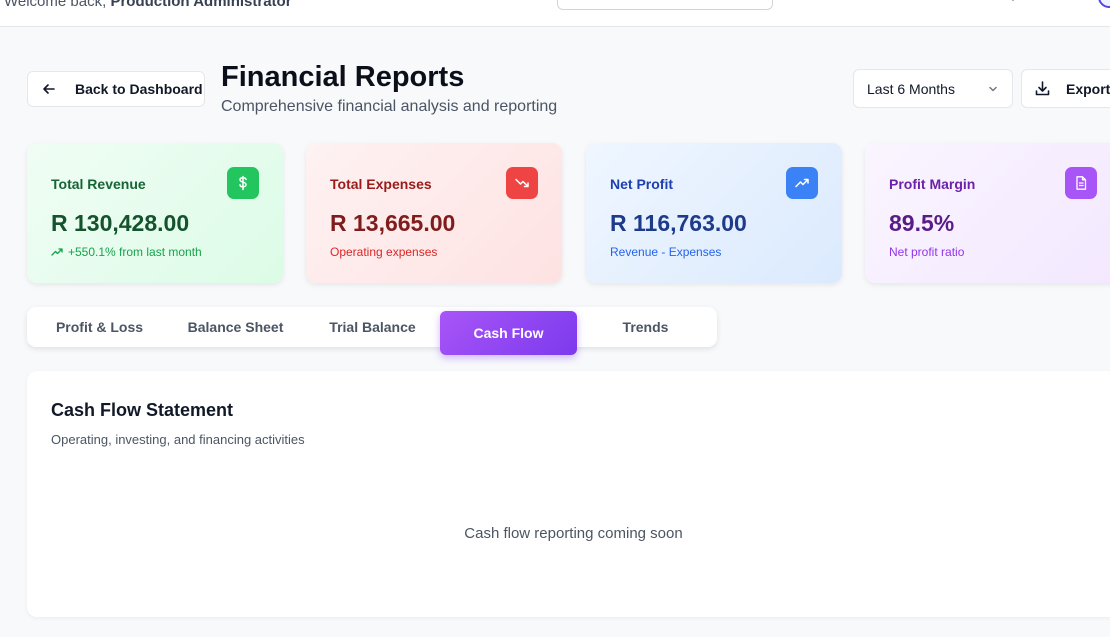 This screenshot has width=1110, height=637. I want to click on card-value: R 13,665.00, so click(393, 223).